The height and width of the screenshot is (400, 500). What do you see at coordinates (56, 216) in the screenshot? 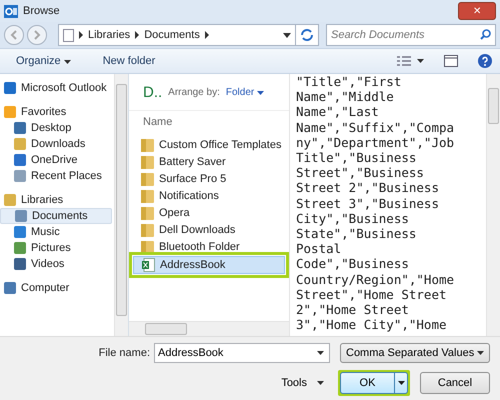
I see `sidebar-item: Documents` at bounding box center [56, 216].